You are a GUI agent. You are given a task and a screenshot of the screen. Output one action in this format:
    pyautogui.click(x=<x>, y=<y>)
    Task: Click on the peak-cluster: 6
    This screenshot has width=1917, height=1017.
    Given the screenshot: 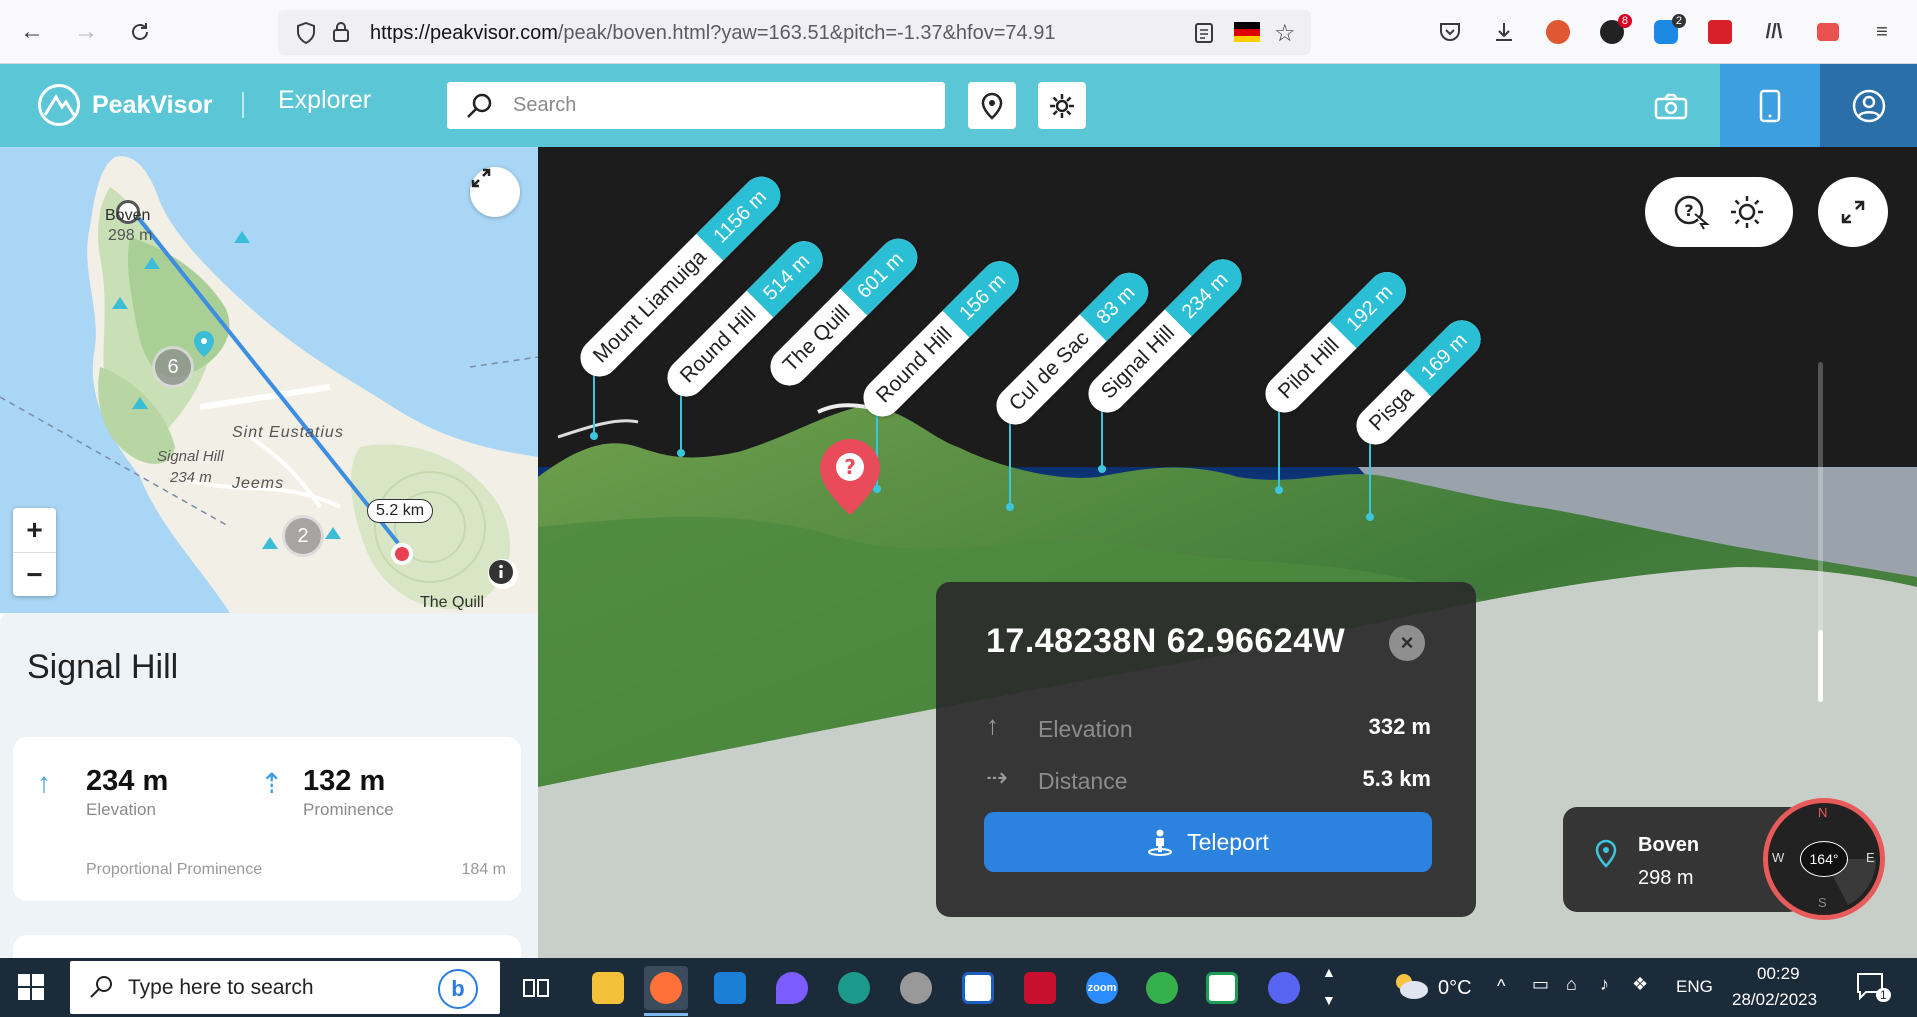 What is the action you would take?
    pyautogui.click(x=173, y=367)
    